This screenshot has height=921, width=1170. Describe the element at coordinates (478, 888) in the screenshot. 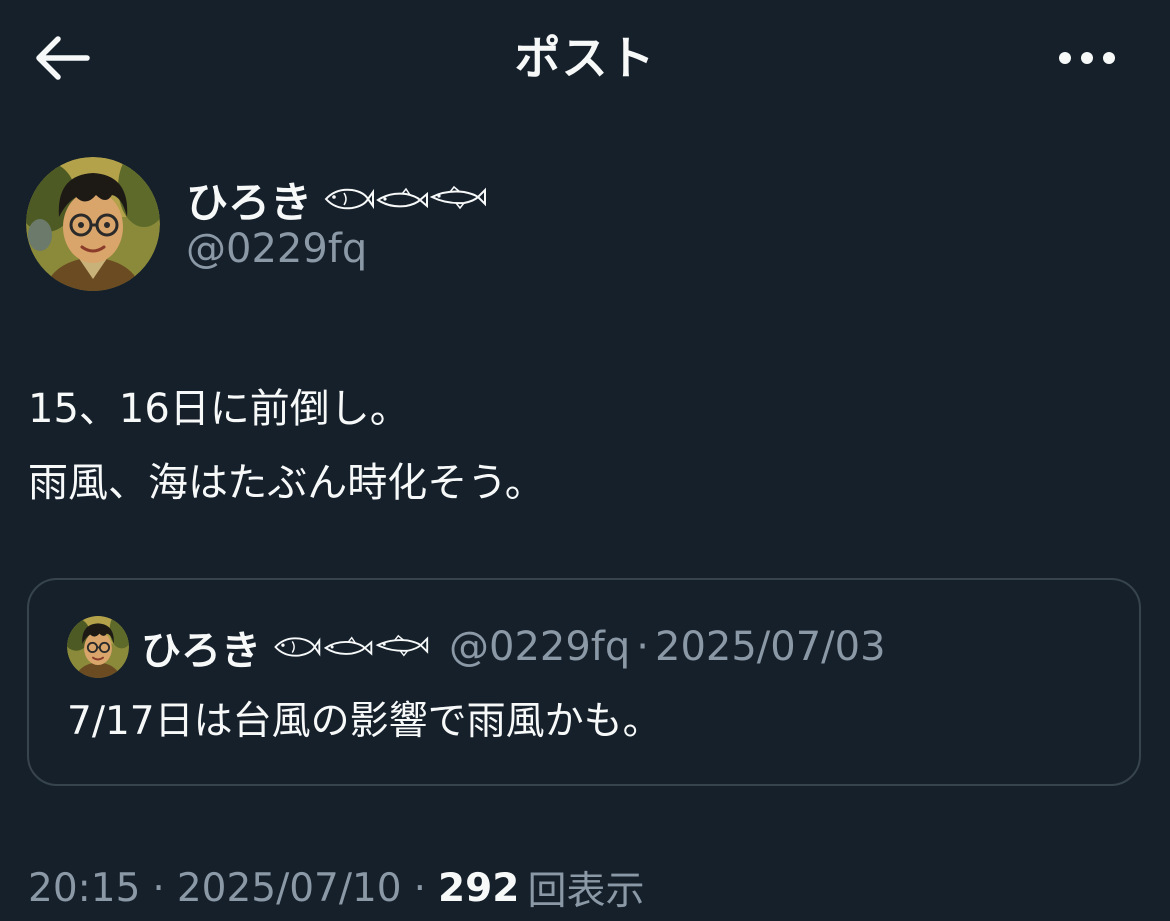

I see `views-count: 292` at that location.